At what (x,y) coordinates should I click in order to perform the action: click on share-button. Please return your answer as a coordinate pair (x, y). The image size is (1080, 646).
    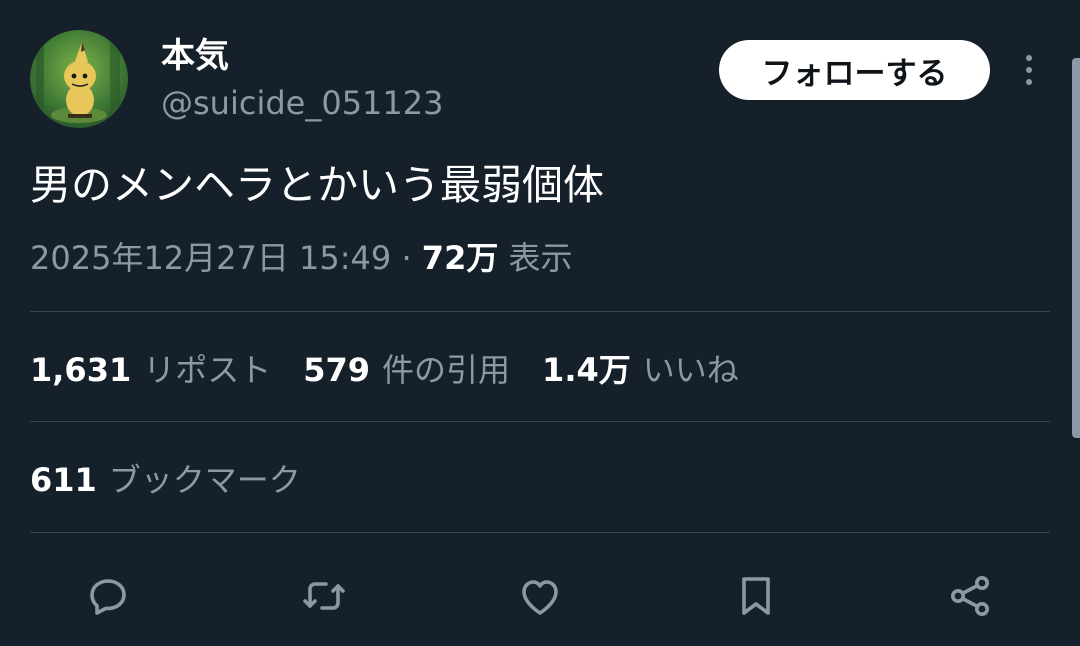
    Looking at the image, I should click on (970, 596).